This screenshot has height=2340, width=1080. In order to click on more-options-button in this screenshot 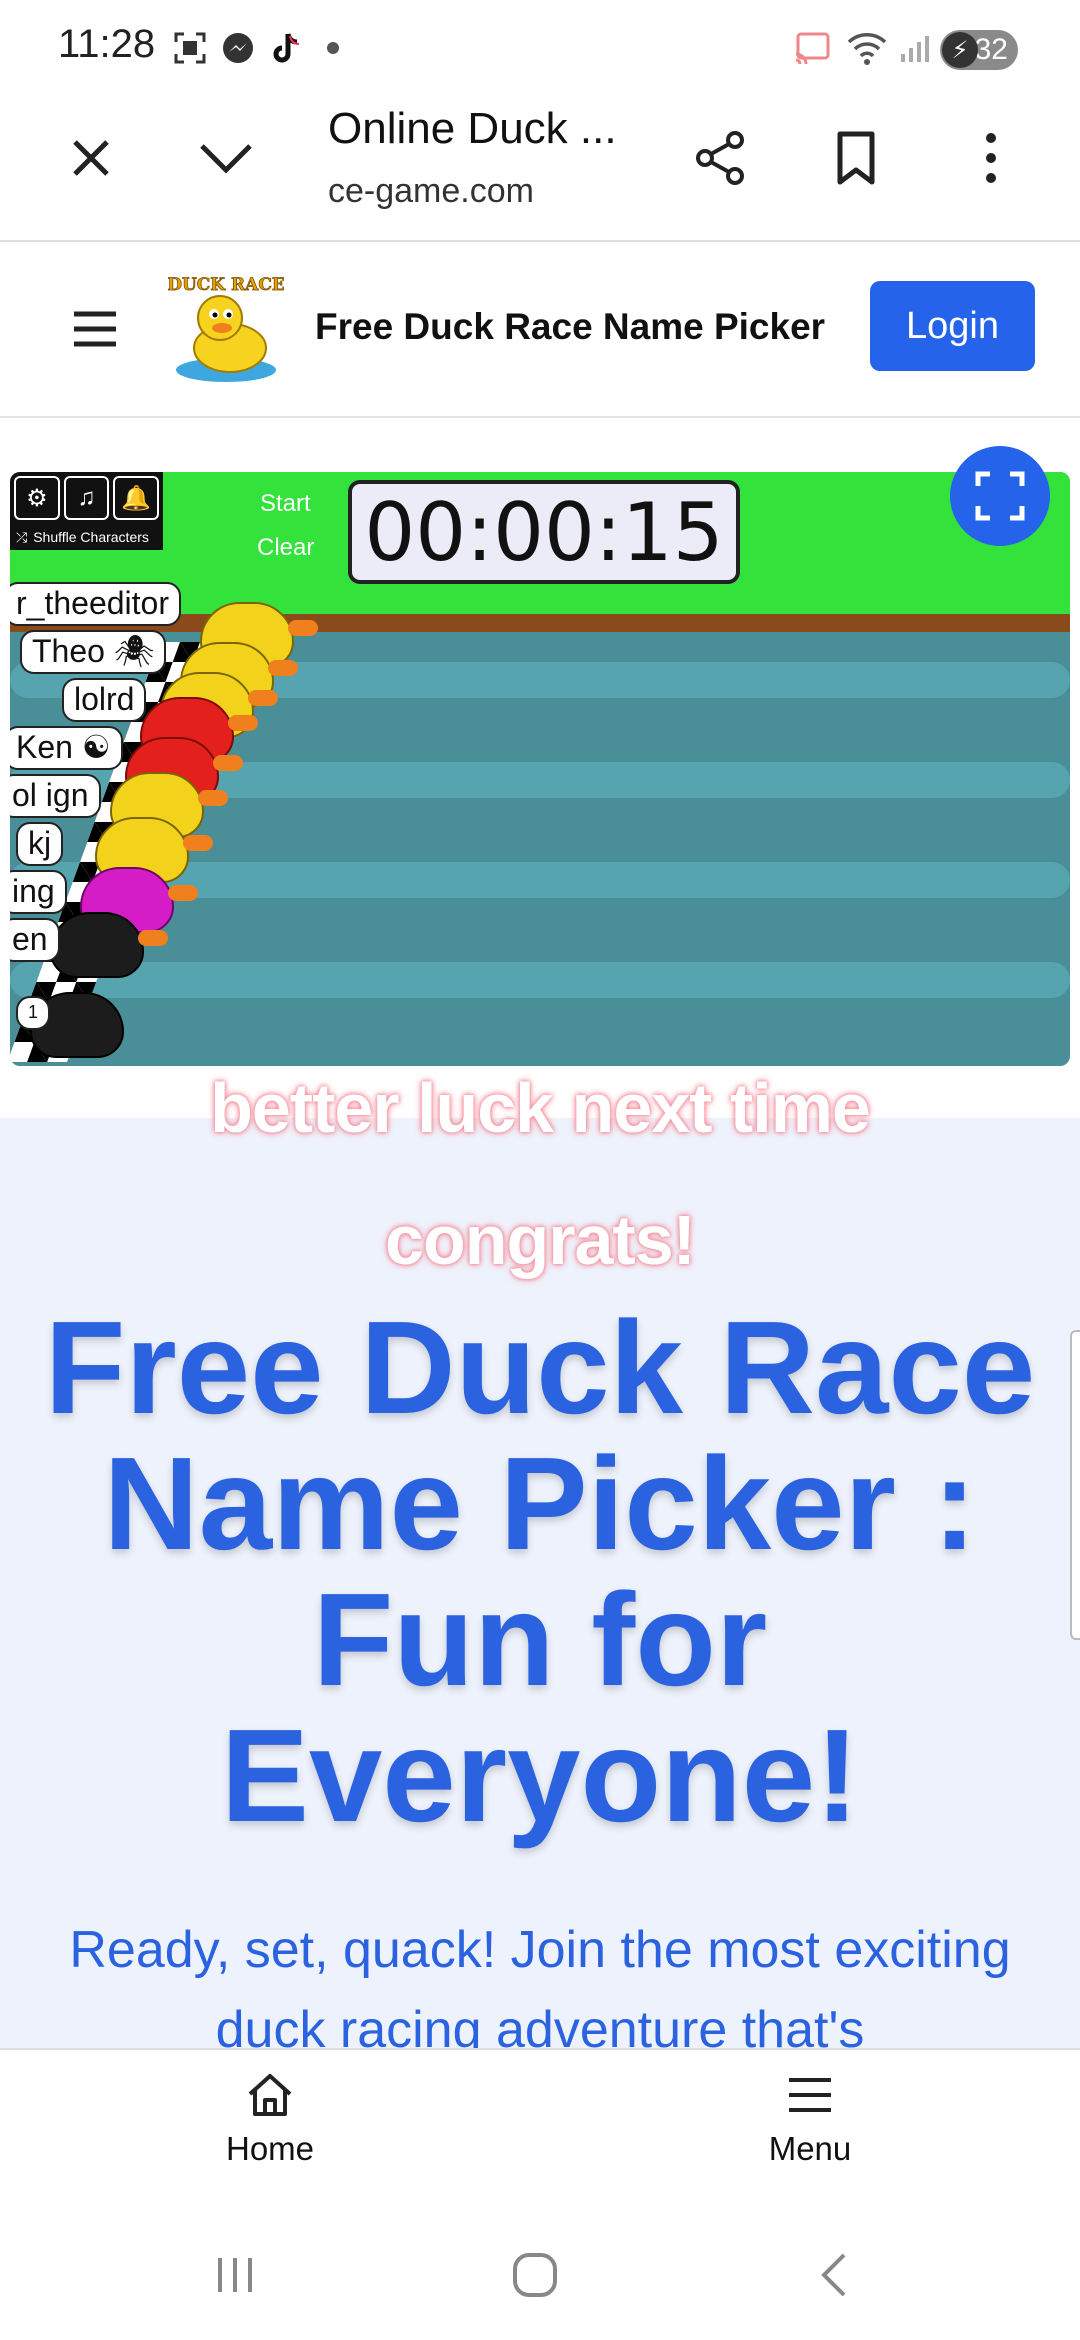, I will do `click(991, 158)`.